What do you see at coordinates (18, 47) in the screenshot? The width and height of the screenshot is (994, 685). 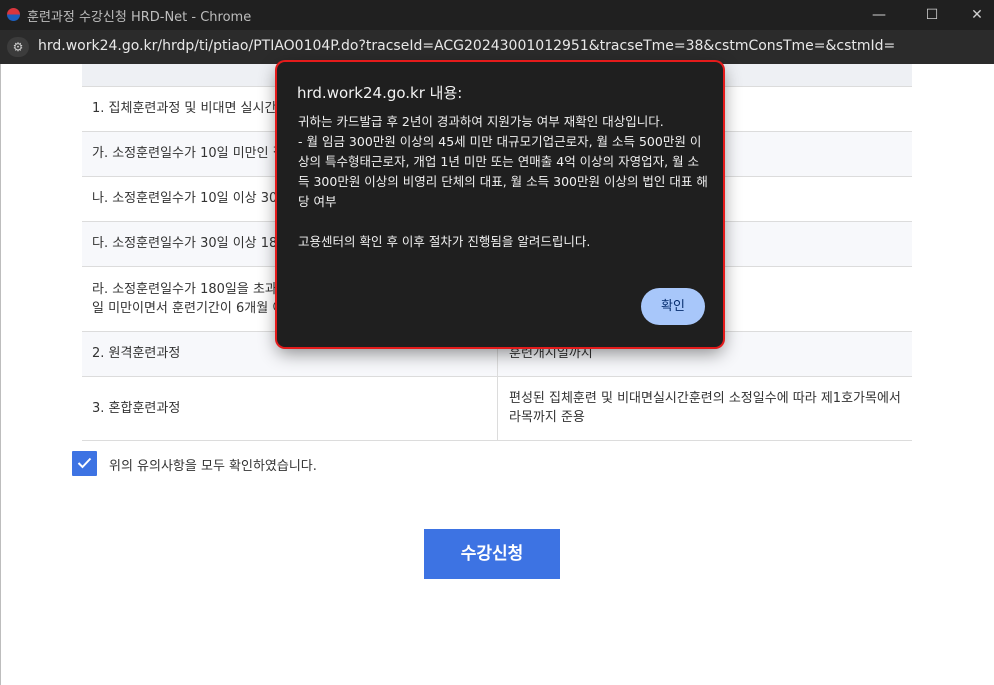 I see `site-info-icon: ⚙` at bounding box center [18, 47].